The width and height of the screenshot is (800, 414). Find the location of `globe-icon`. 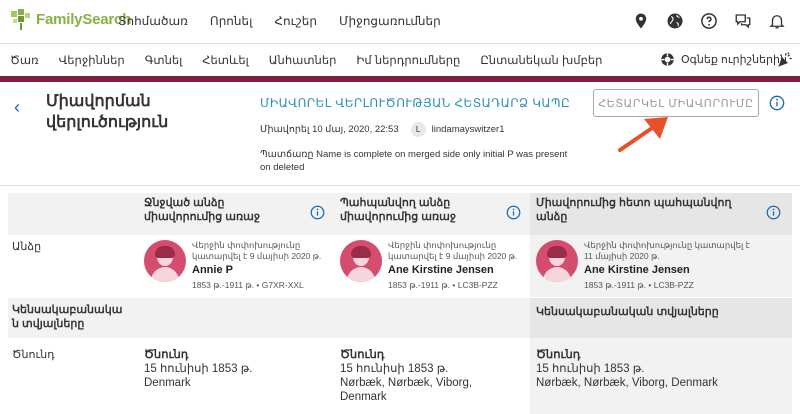

globe-icon is located at coordinates (675, 21).